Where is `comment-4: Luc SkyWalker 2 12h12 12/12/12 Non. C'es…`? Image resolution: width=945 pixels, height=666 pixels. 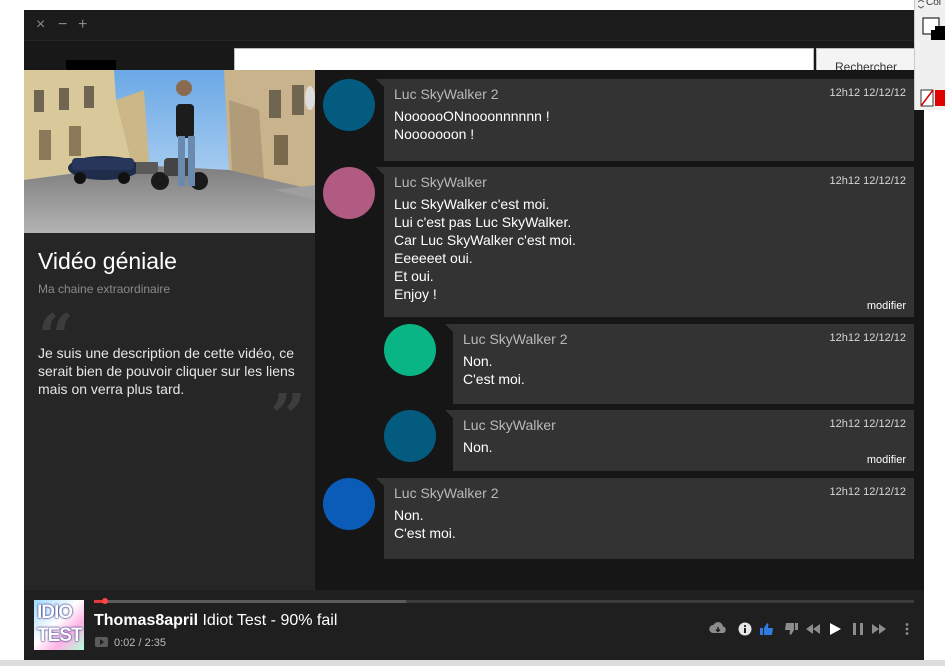 comment-4: Luc SkyWalker 2 12h12 12/12/12 Non. C'es… is located at coordinates (645, 518).